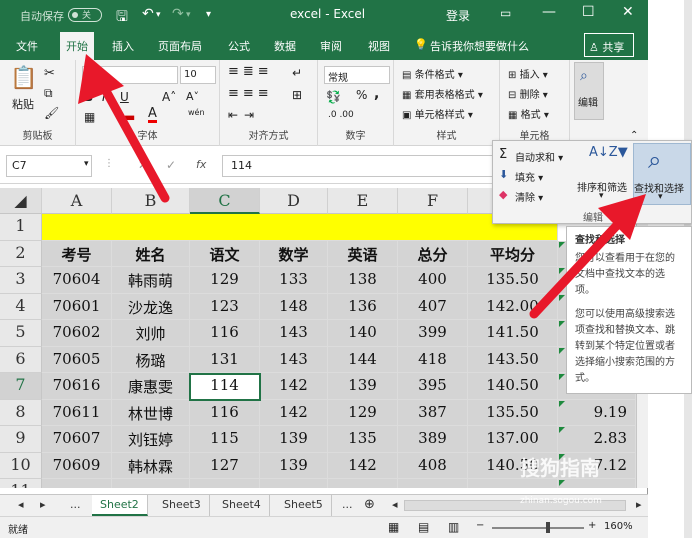 This screenshot has height=538, width=692. Describe the element at coordinates (21, 439) in the screenshot. I see `row-header: 9` at that location.